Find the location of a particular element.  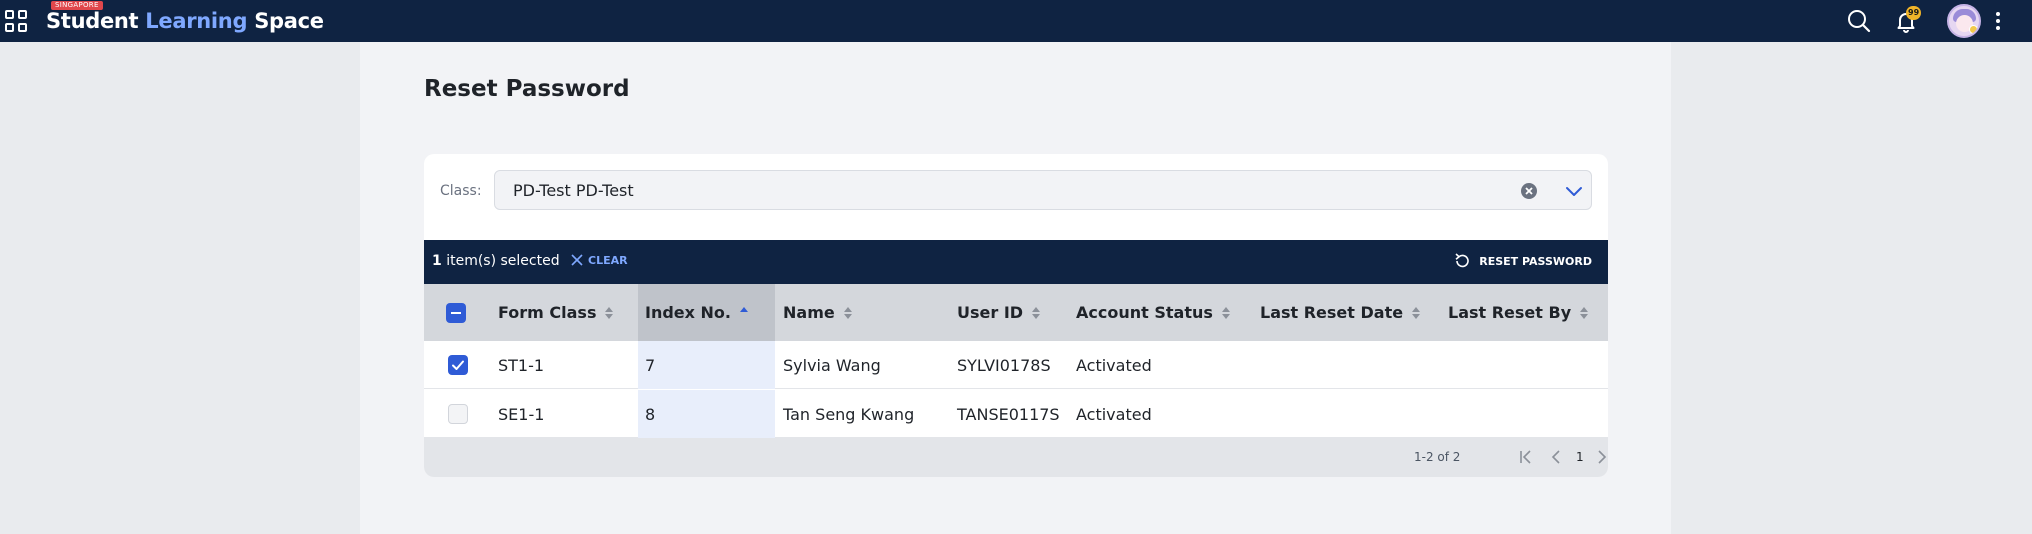

user-avatar-button is located at coordinates (1964, 21).